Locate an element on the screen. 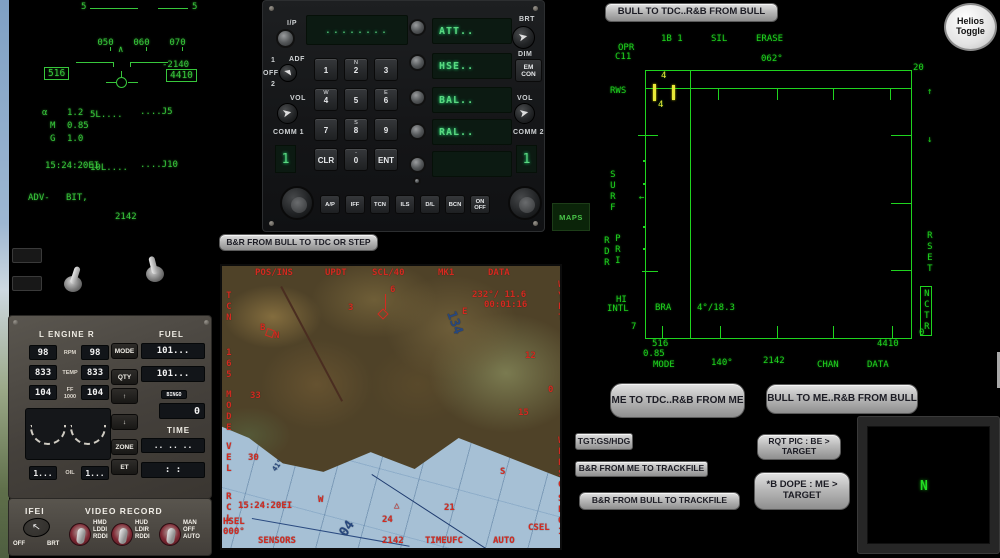 The height and width of the screenshot is (558, 1000). screen-label: PRI is located at coordinates (617, 250).